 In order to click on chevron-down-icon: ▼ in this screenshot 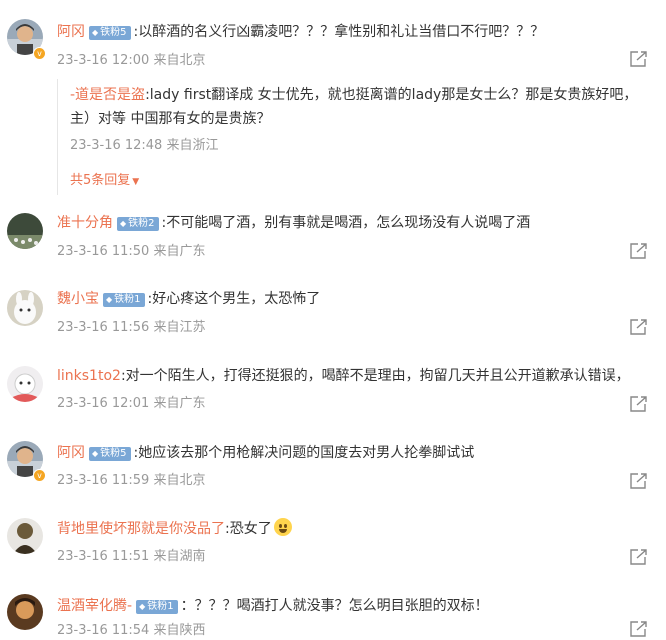, I will do `click(136, 182)`.